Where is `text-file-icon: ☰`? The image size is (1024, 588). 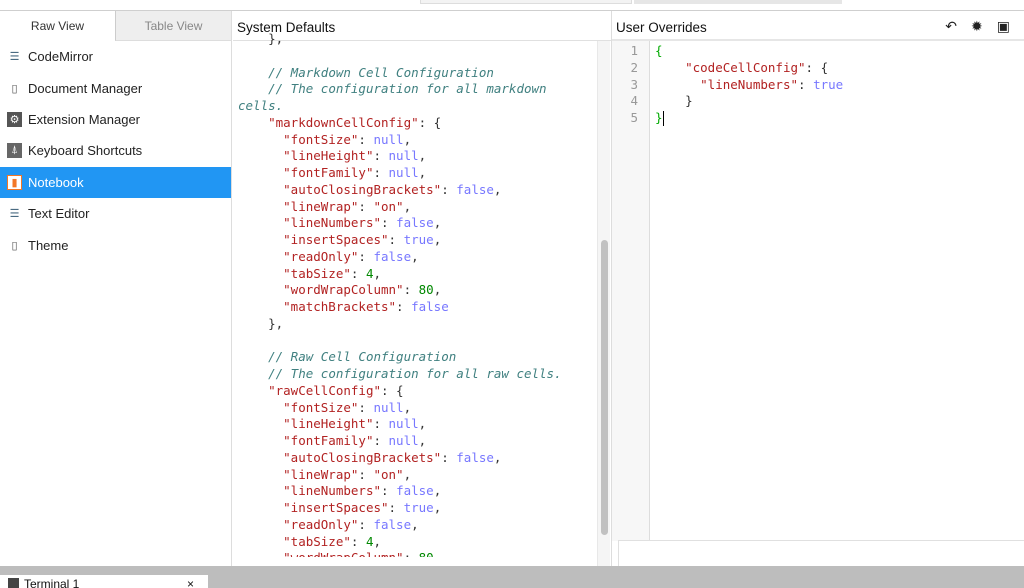 text-file-icon: ☰ is located at coordinates (14, 214).